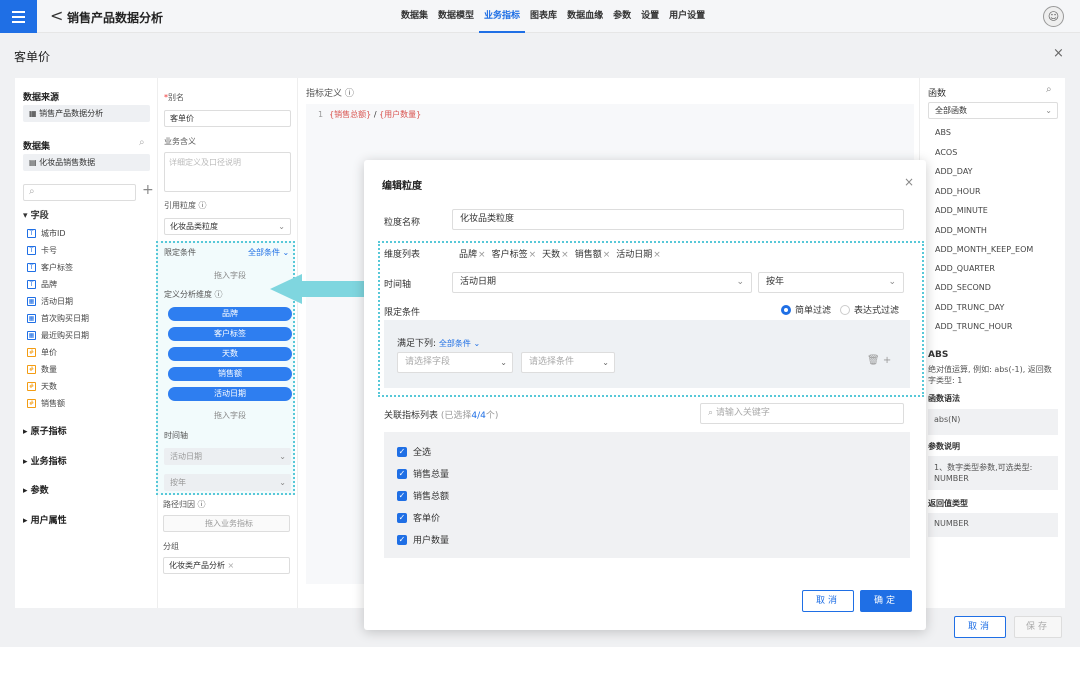 The height and width of the screenshot is (677, 1080). Describe the element at coordinates (969, 307) in the screenshot. I see `function-item: ADD_TRUNC_DAY` at that location.